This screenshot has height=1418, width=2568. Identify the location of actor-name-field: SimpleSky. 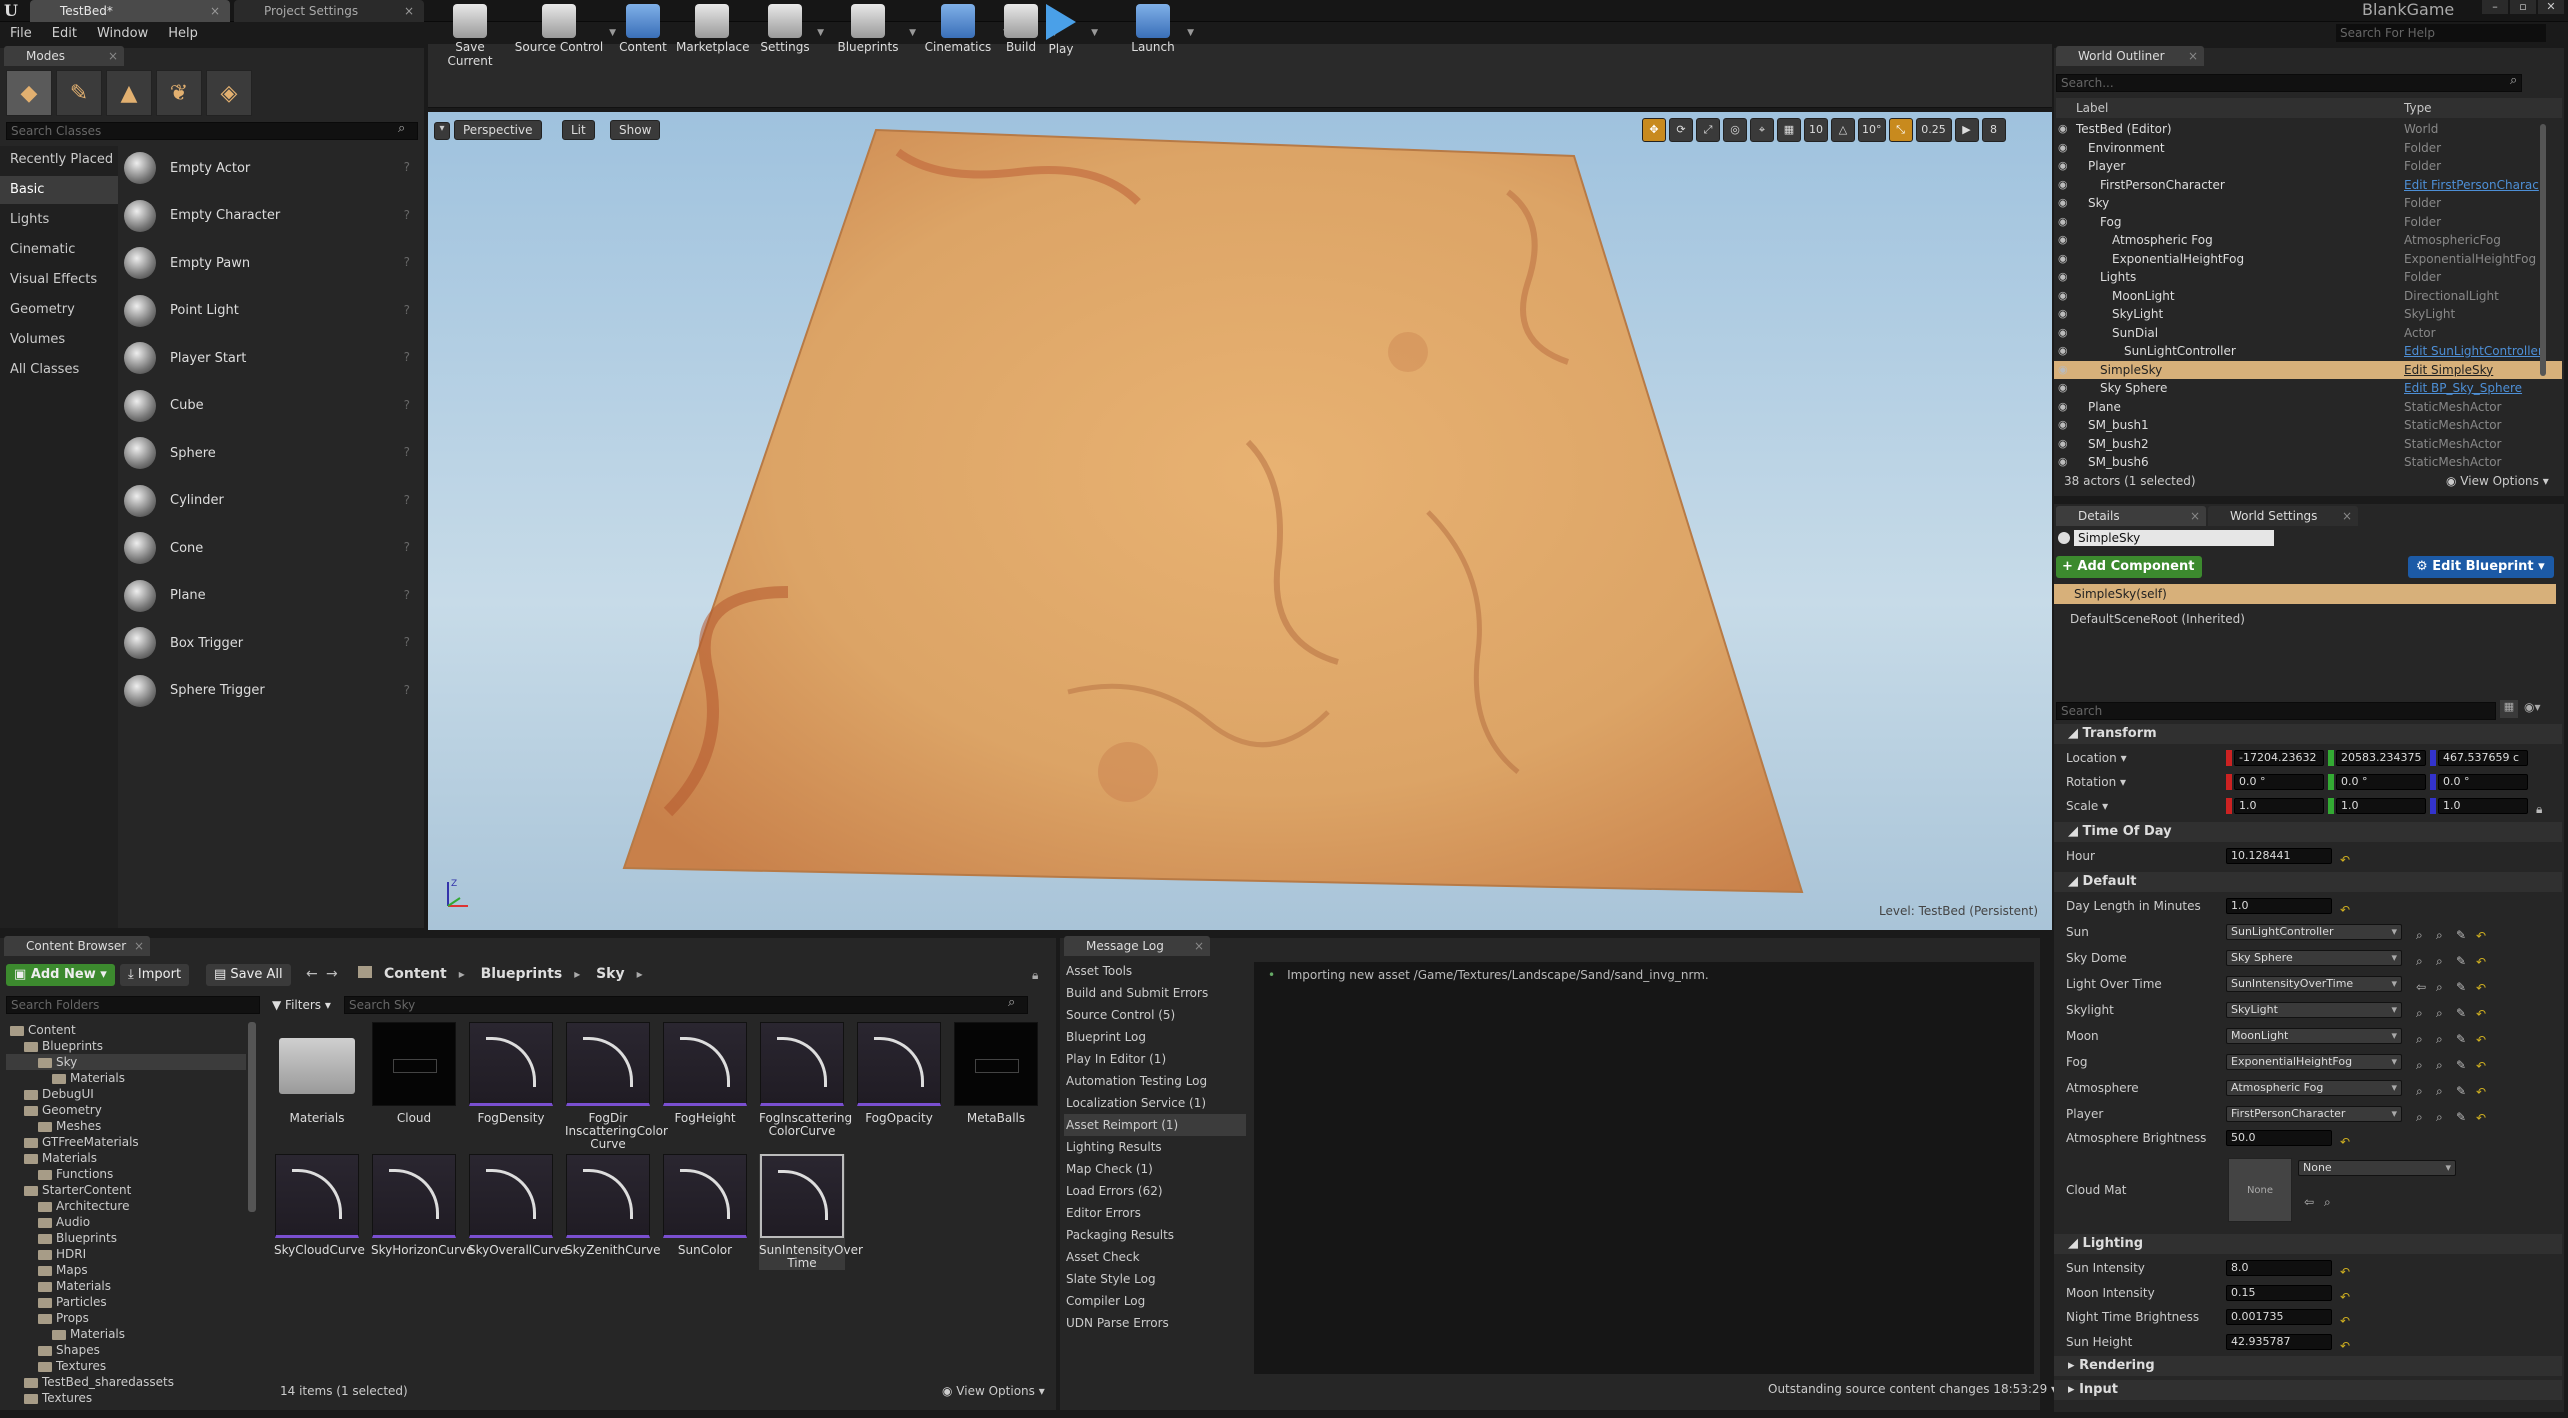
(2174, 538).